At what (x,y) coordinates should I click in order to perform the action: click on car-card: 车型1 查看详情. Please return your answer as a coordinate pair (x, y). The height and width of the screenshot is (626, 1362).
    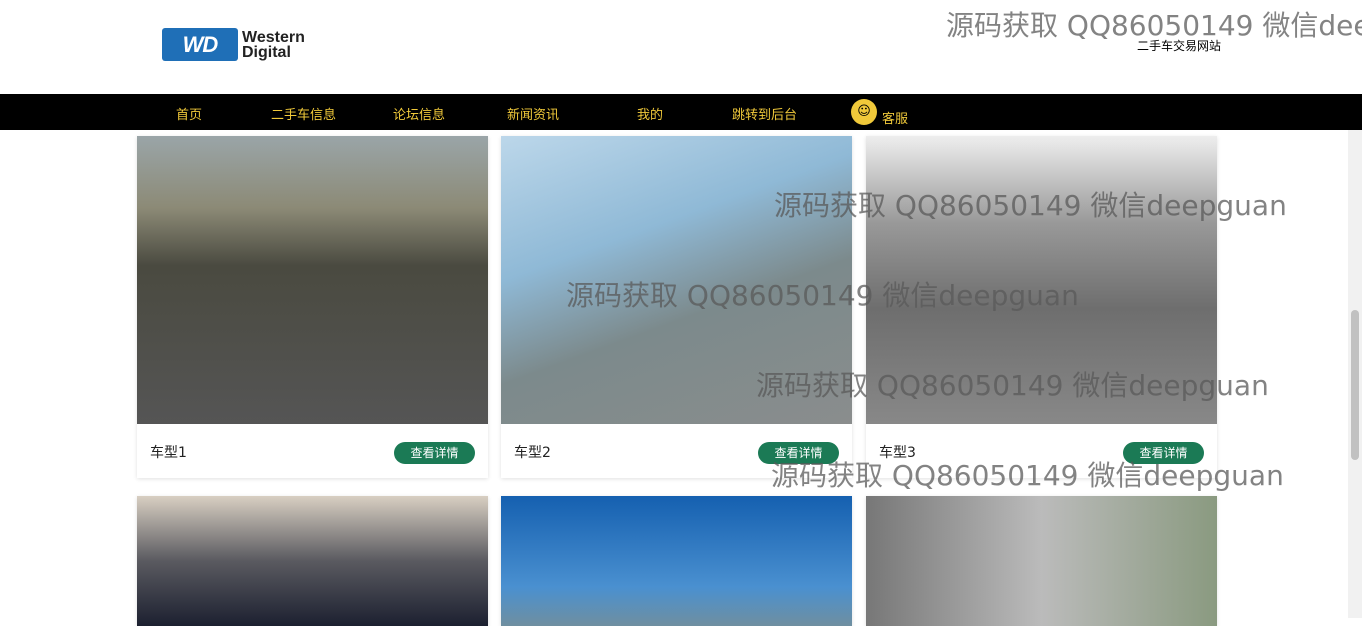
    Looking at the image, I should click on (312, 307).